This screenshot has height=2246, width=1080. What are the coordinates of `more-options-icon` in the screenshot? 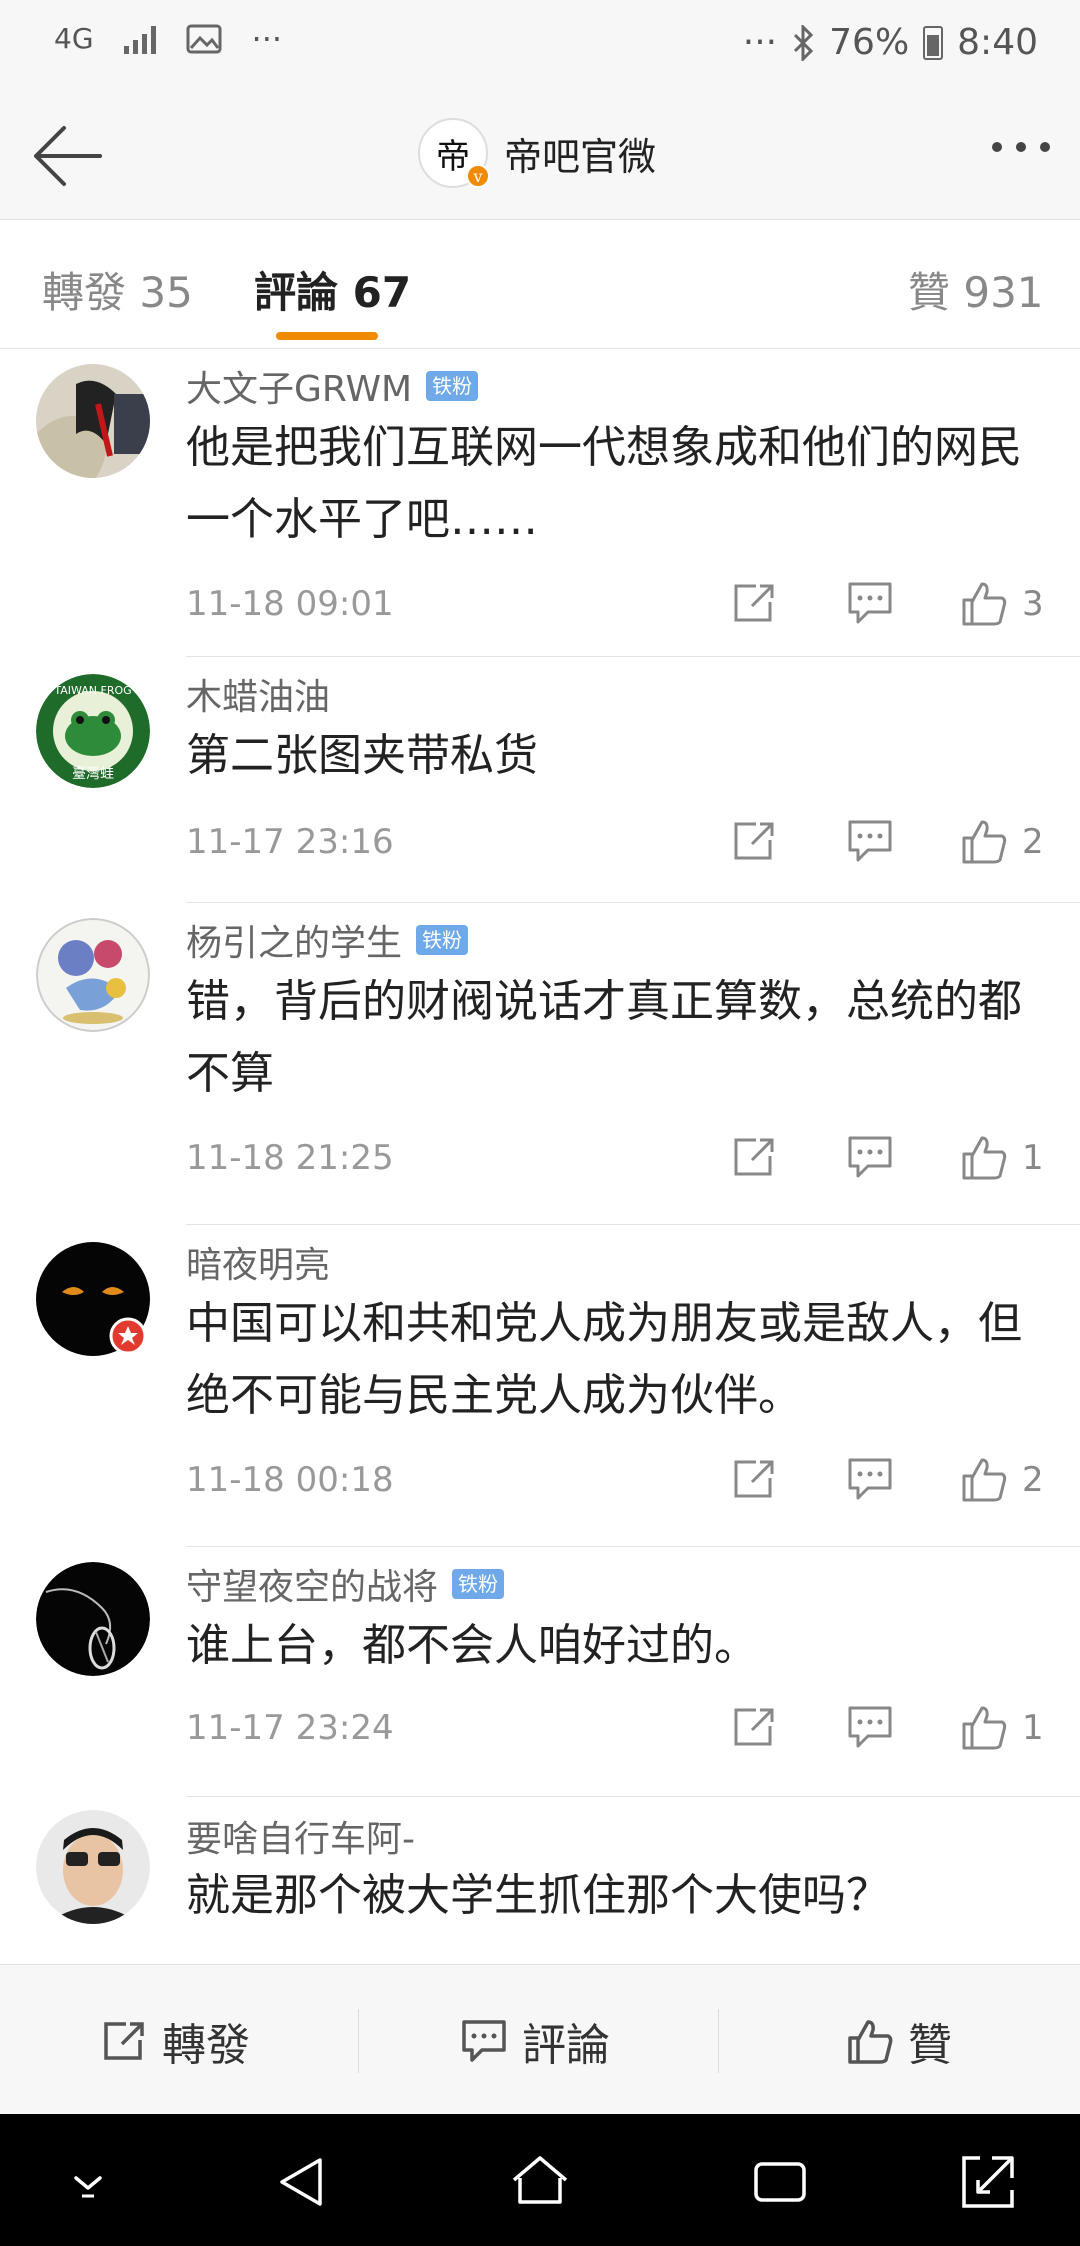 It's located at (1021, 147).